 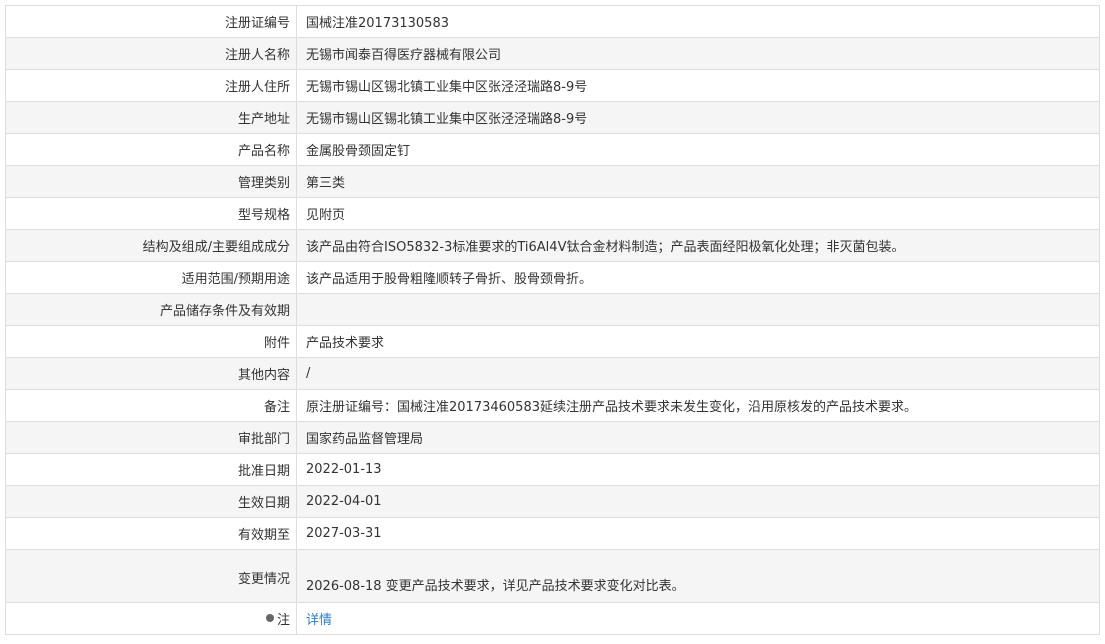 I want to click on value-effective-date: 2022-04-01, so click(x=344, y=501).